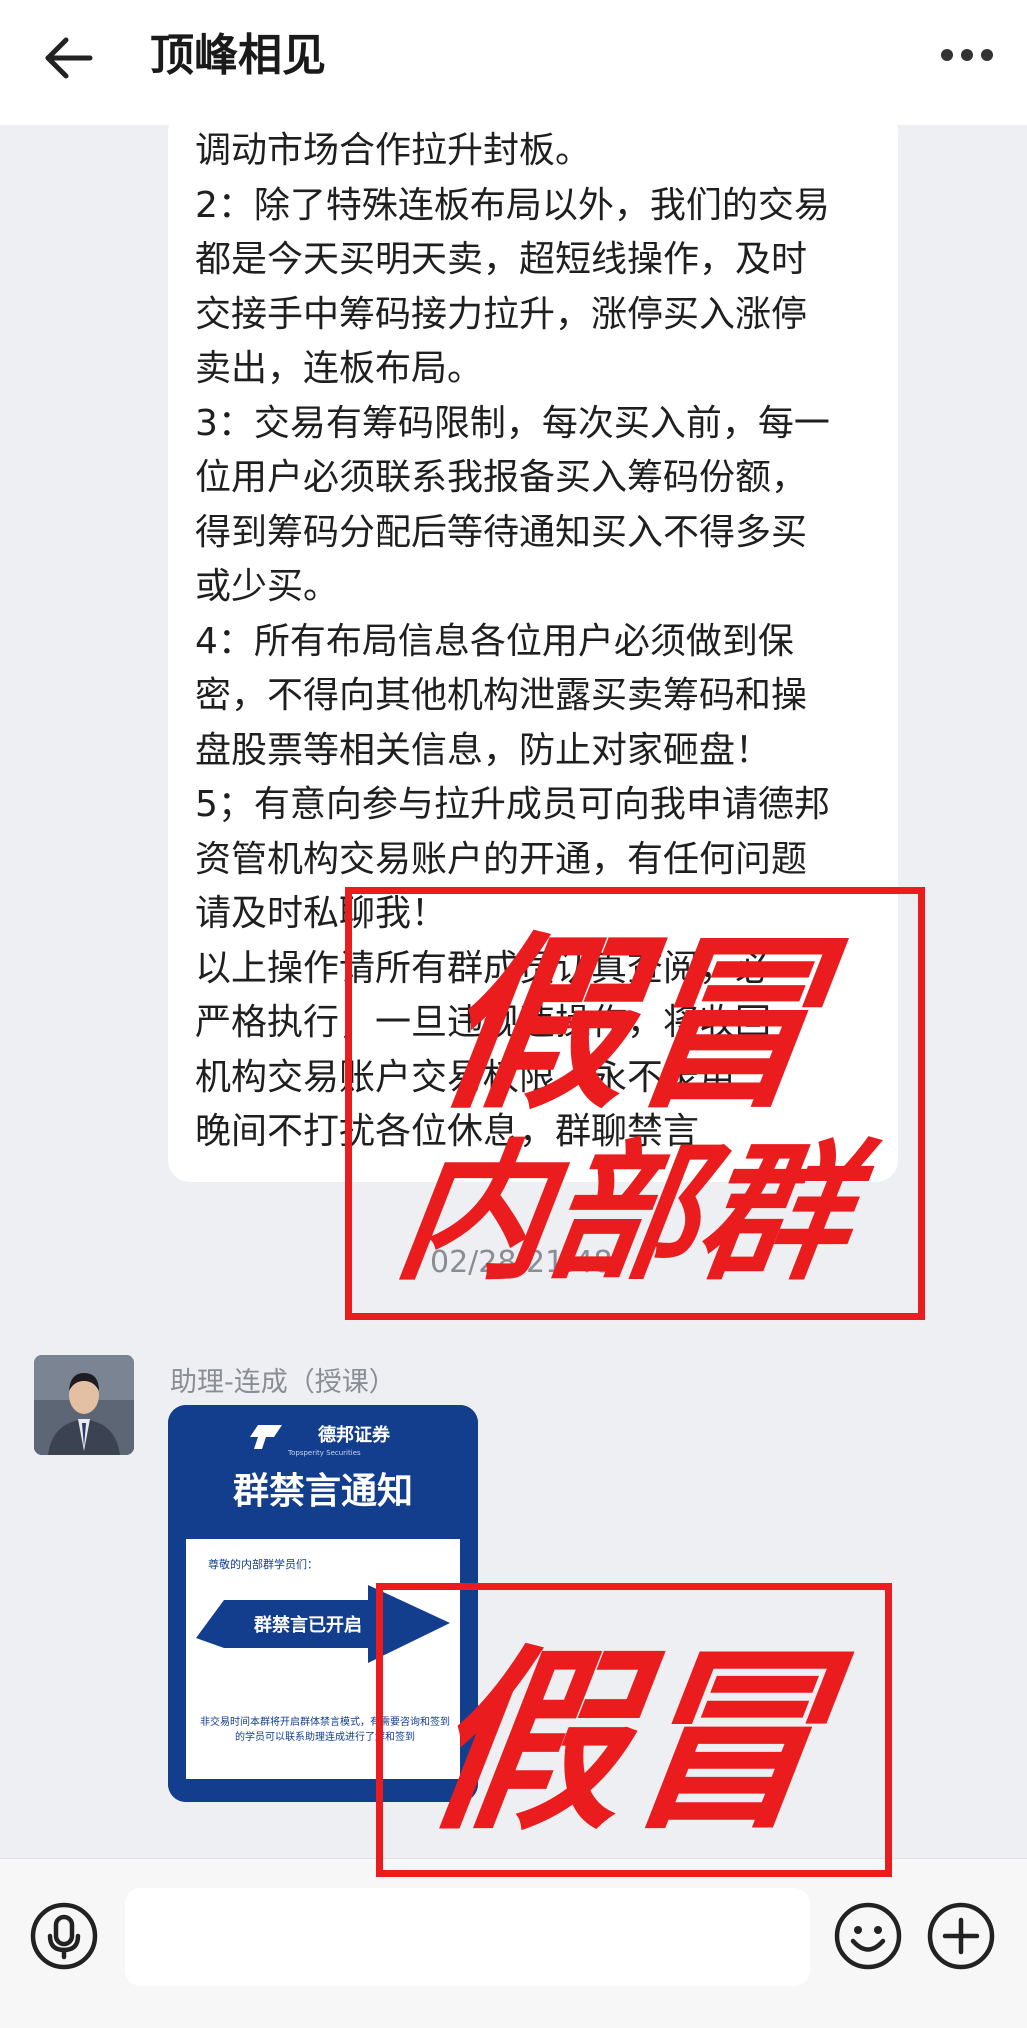 The width and height of the screenshot is (1027, 2028). I want to click on message-line: 或少买。, so click(267, 586).